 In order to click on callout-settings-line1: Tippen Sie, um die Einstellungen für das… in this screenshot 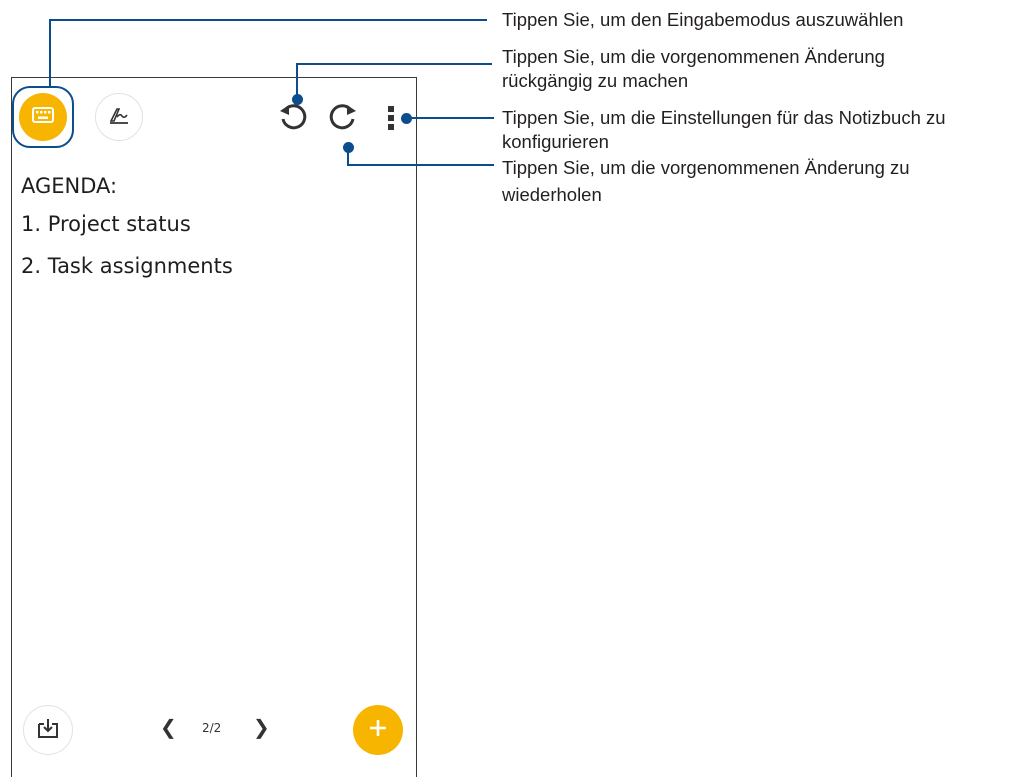, I will do `click(724, 117)`.